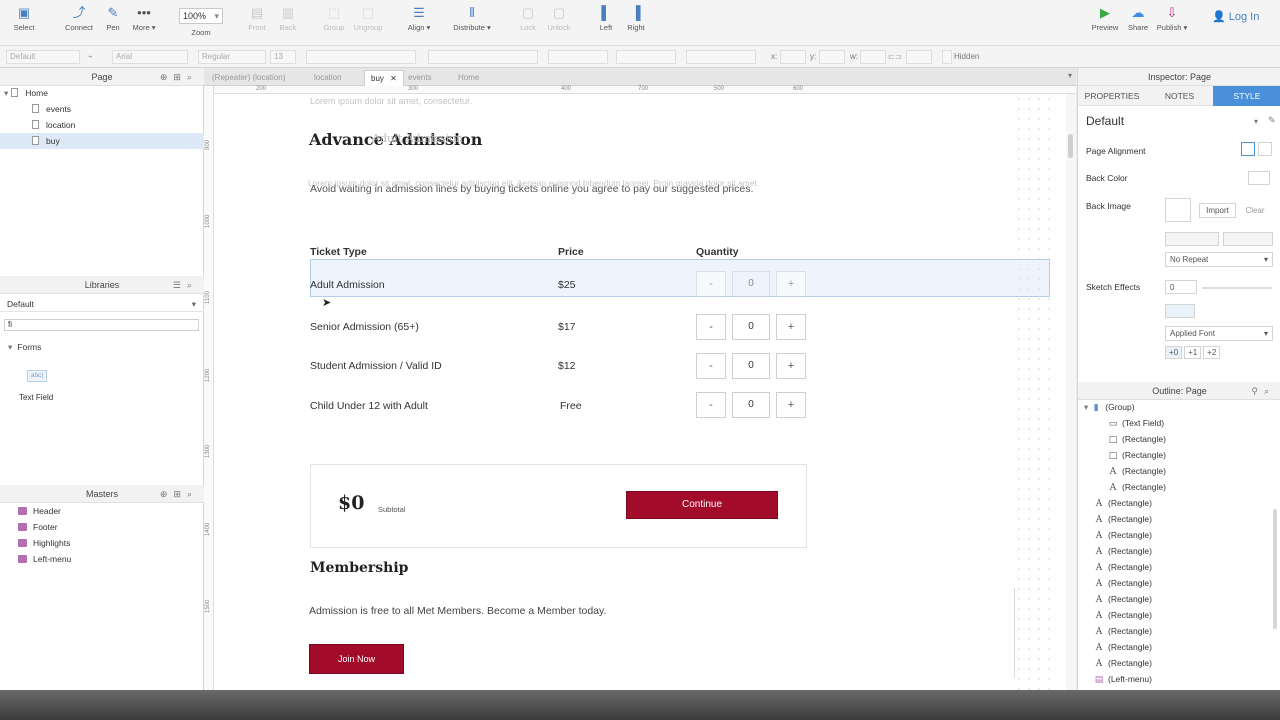  Describe the element at coordinates (1235, 16) in the screenshot. I see `login-button: 👤 Log In` at that location.